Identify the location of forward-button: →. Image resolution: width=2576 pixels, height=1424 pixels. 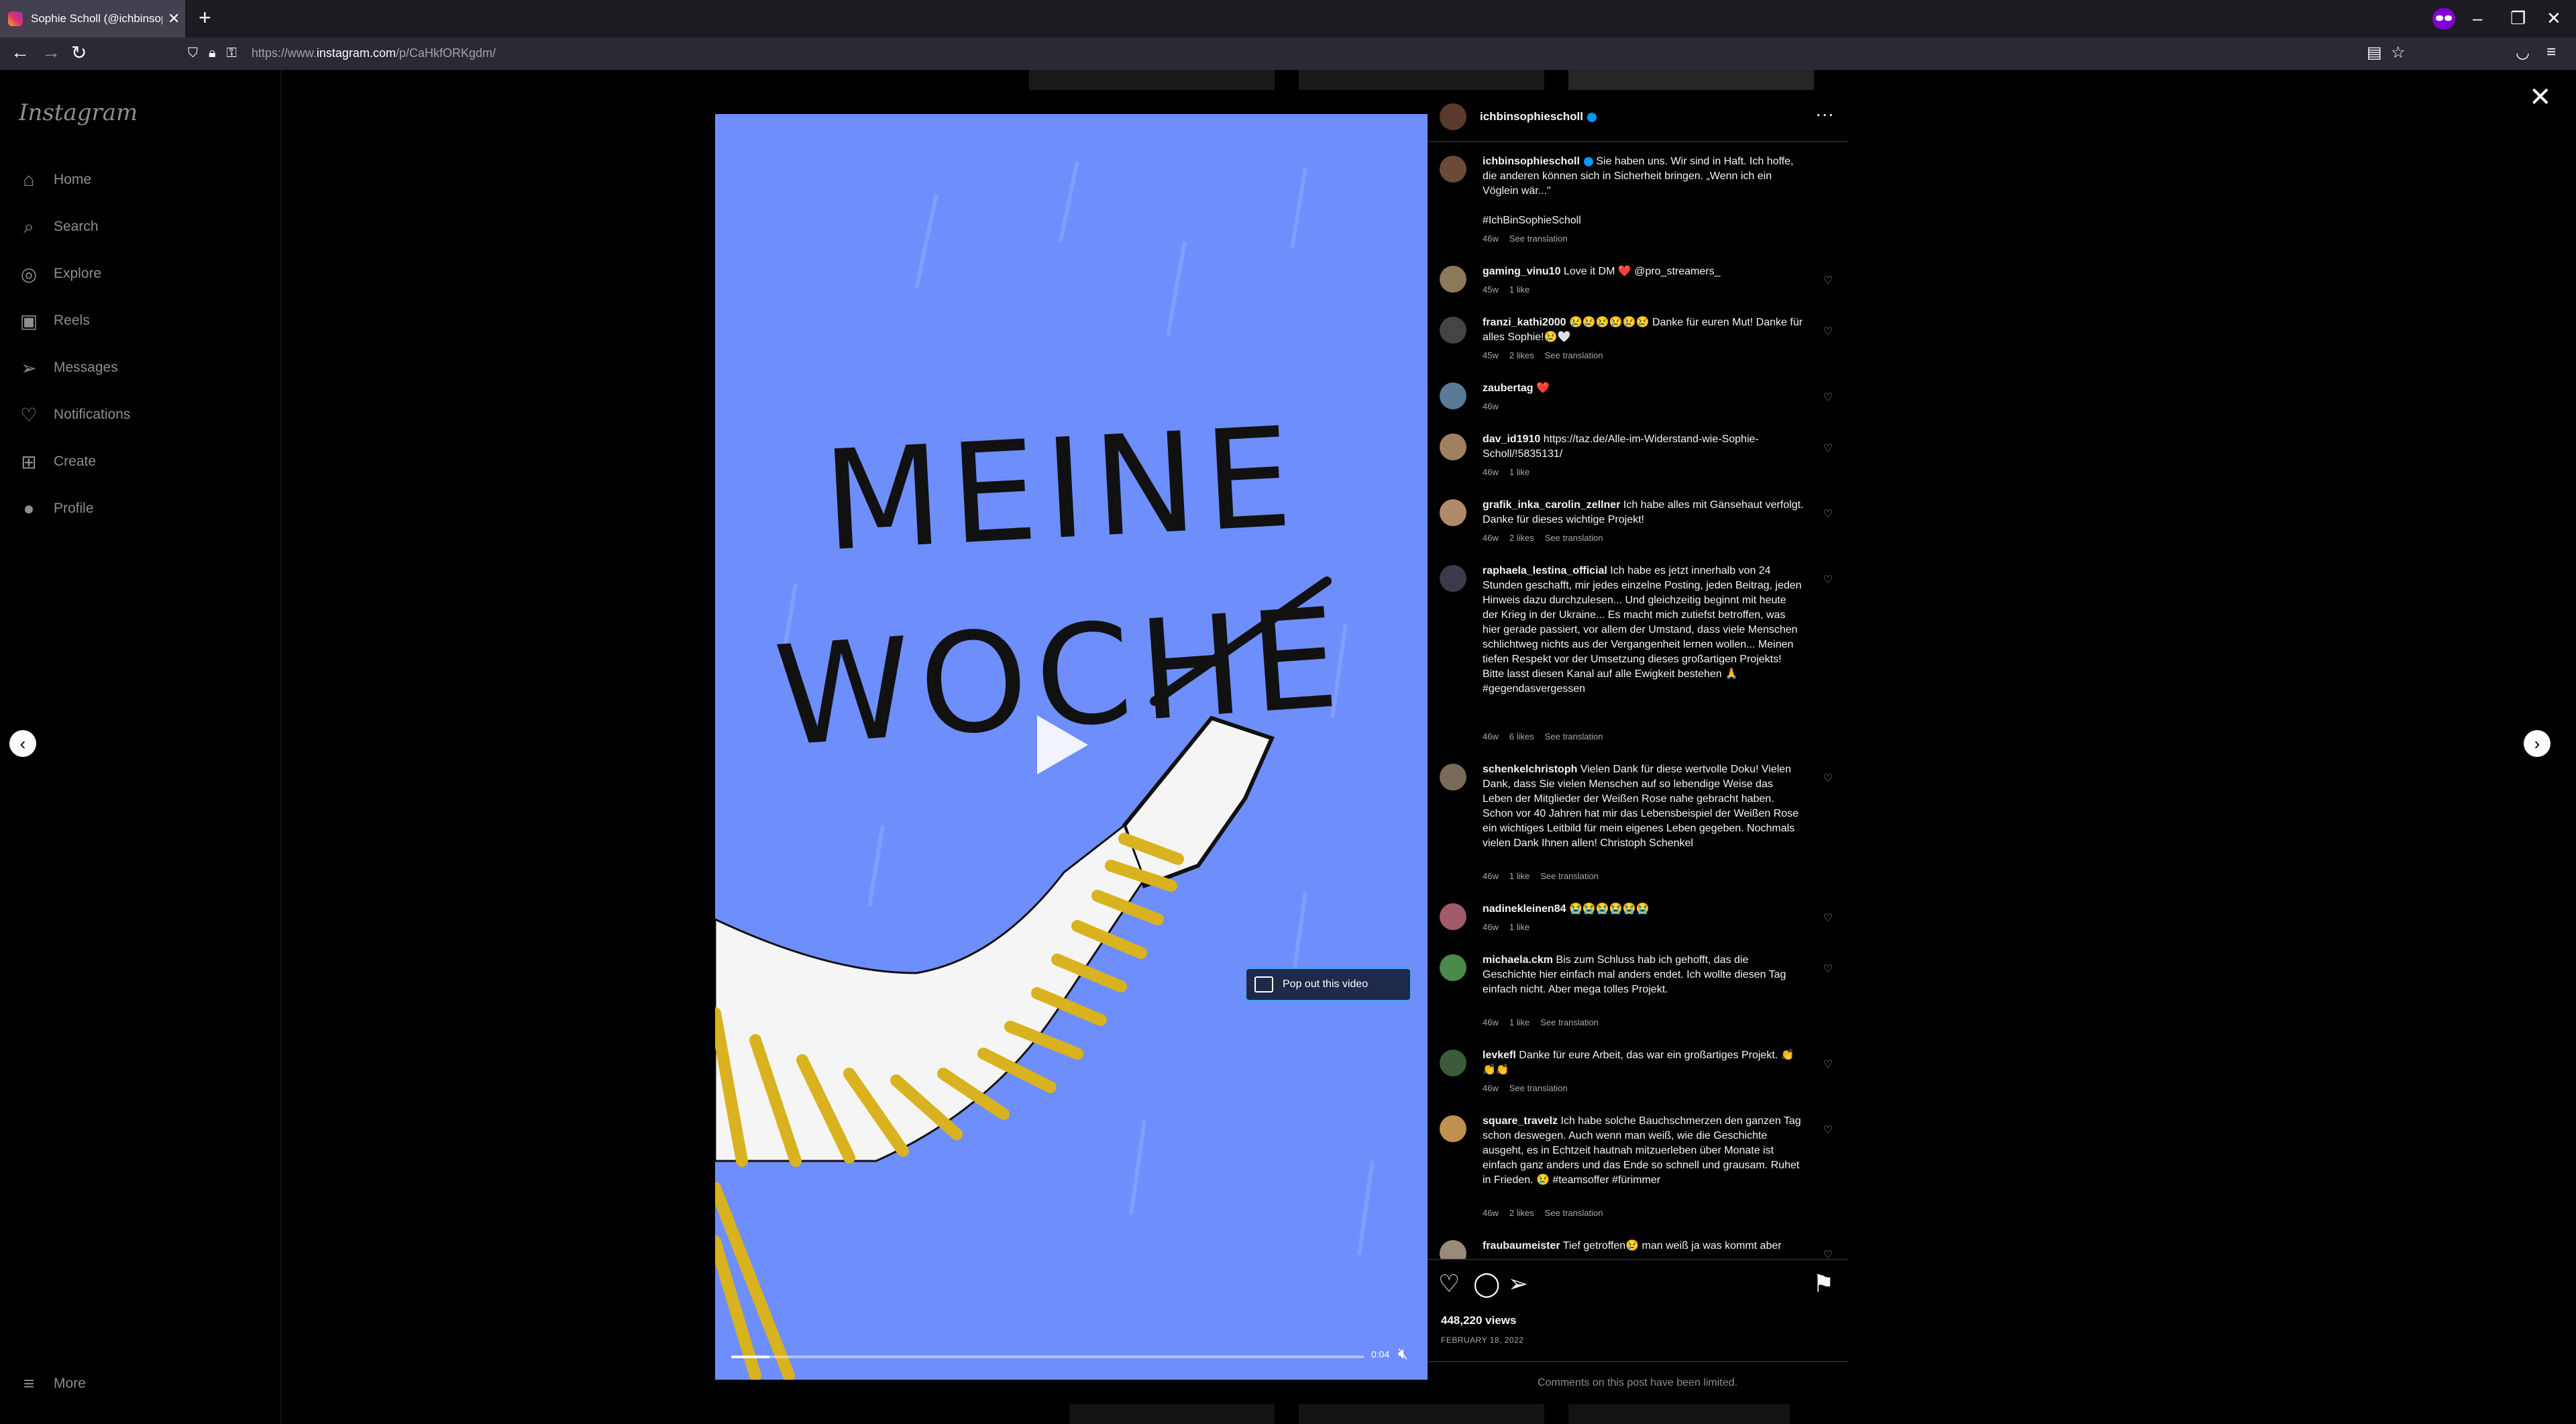
(51, 52).